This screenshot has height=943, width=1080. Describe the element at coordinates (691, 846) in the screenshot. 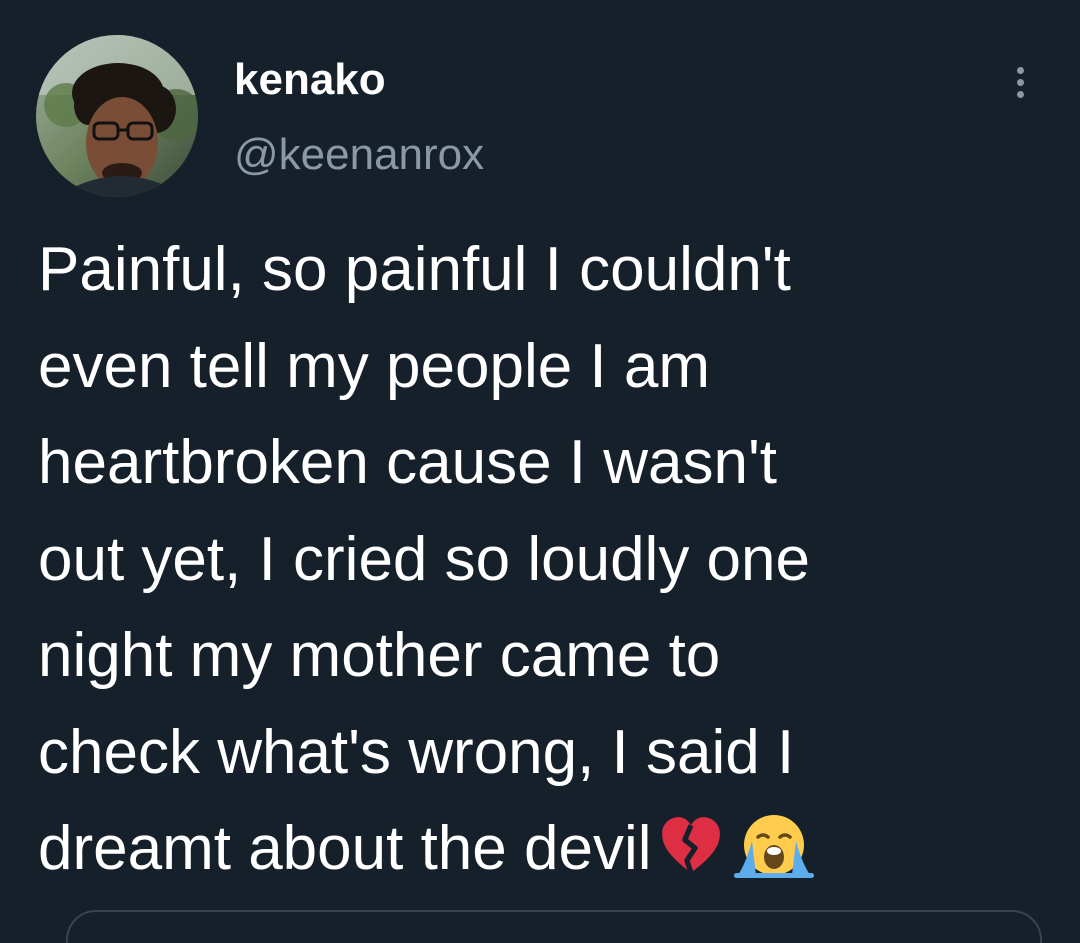

I see `broken-heart-emoji` at that location.